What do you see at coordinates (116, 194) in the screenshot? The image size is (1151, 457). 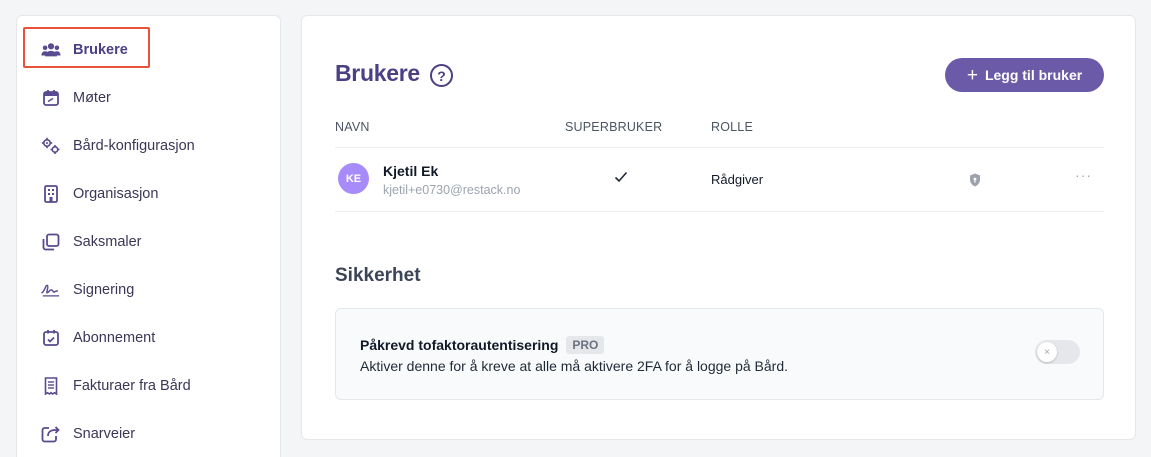 I see `sidebar-item-label: Organisasjon` at bounding box center [116, 194].